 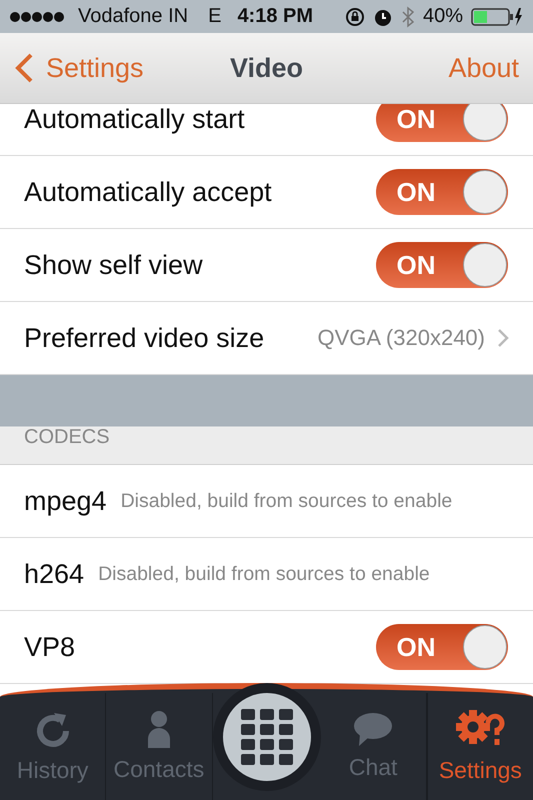 I want to click on speech-bubble-icon, so click(x=373, y=730).